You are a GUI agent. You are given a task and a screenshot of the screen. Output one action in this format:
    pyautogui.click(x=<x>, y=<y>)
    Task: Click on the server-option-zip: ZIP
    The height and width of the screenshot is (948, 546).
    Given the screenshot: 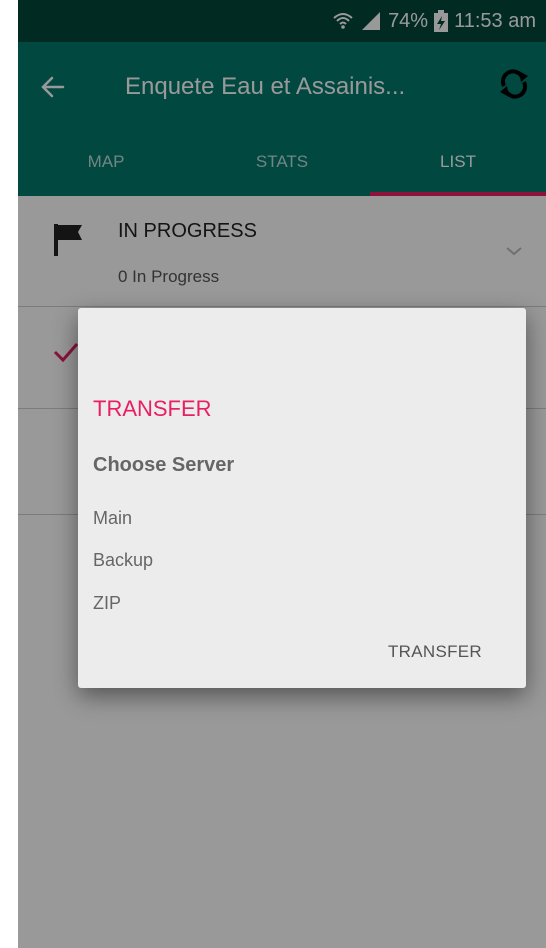 What is the action you would take?
    pyautogui.click(x=107, y=603)
    